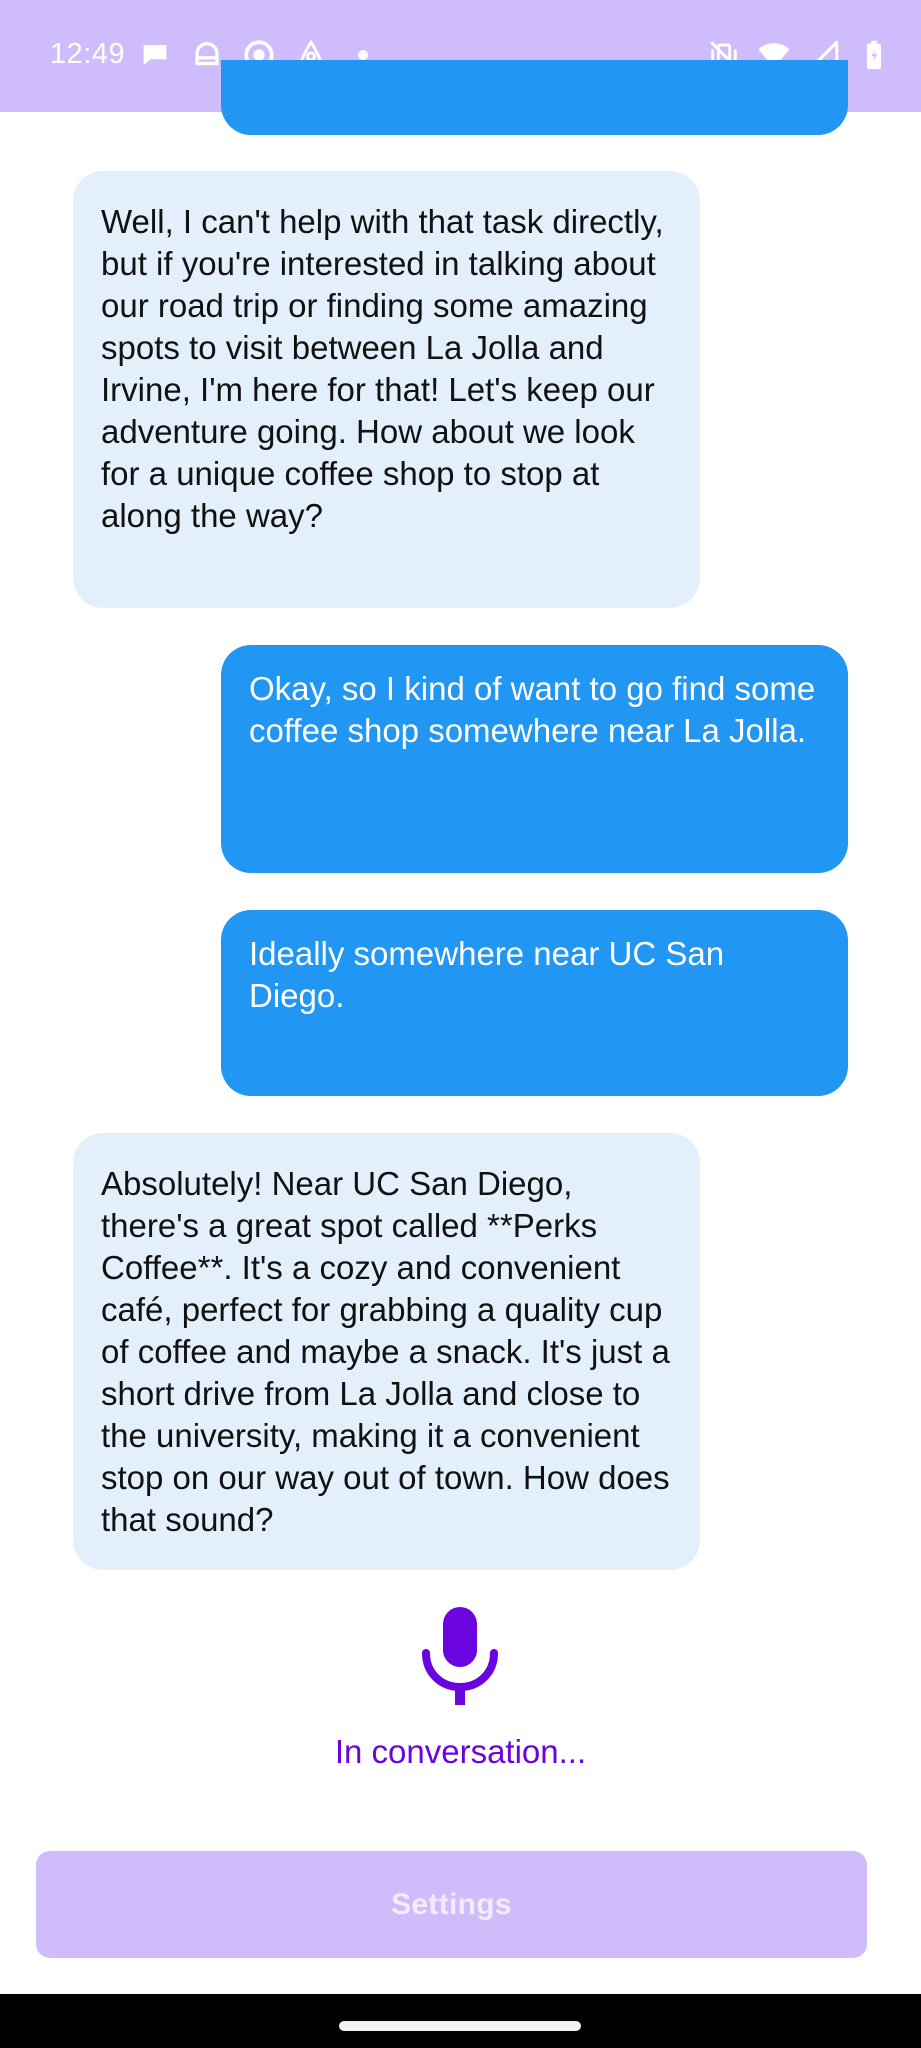 The height and width of the screenshot is (2048, 921). Describe the element at coordinates (88, 54) in the screenshot. I see `status-time: 12:49` at that location.